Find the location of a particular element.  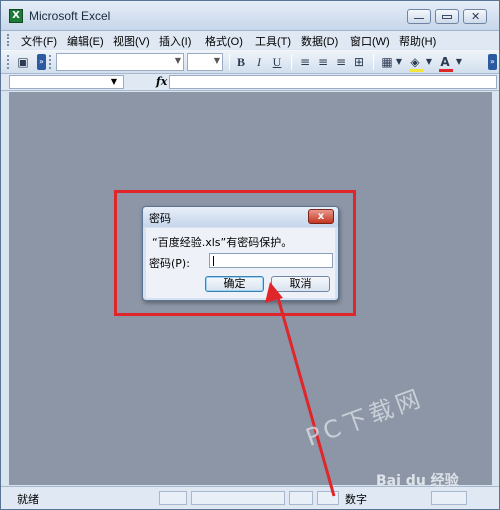

toolbar-options-chevron-2: » is located at coordinates (492, 62).